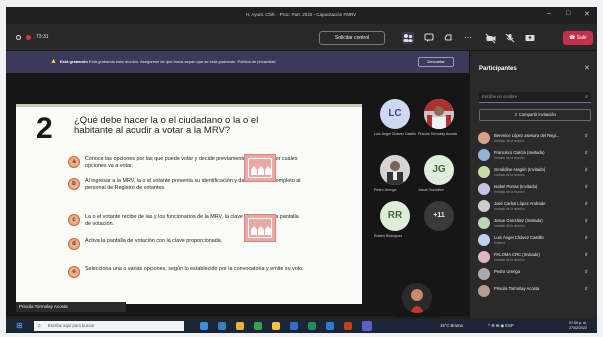  I want to click on participant-search-input: Escribe un nombre ⌕, so click(535, 97).